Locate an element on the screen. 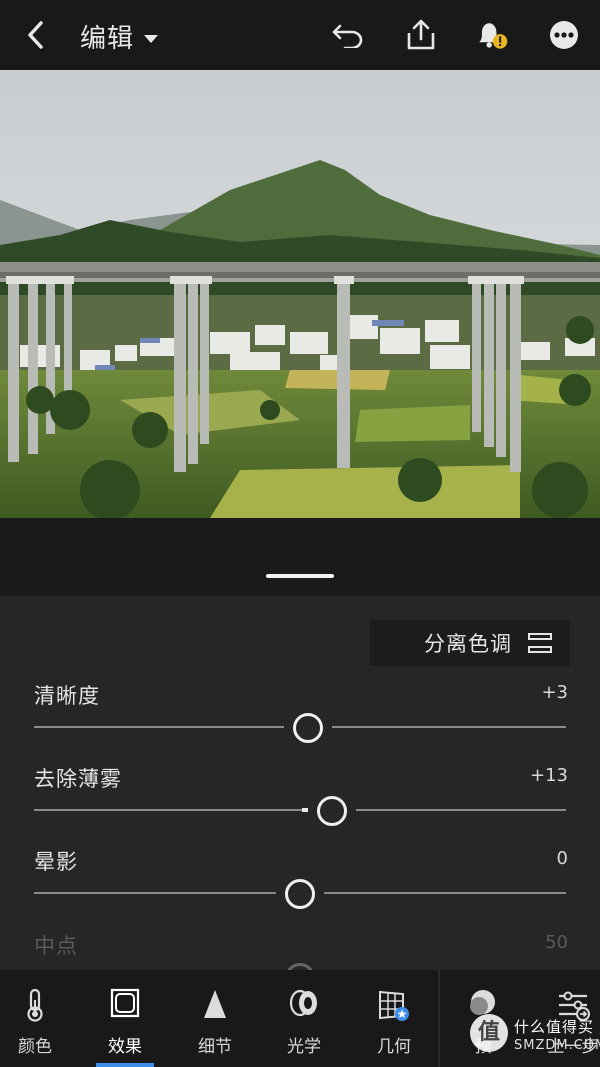  slider-row: 去除薄雾 +13 is located at coordinates (300, 805).